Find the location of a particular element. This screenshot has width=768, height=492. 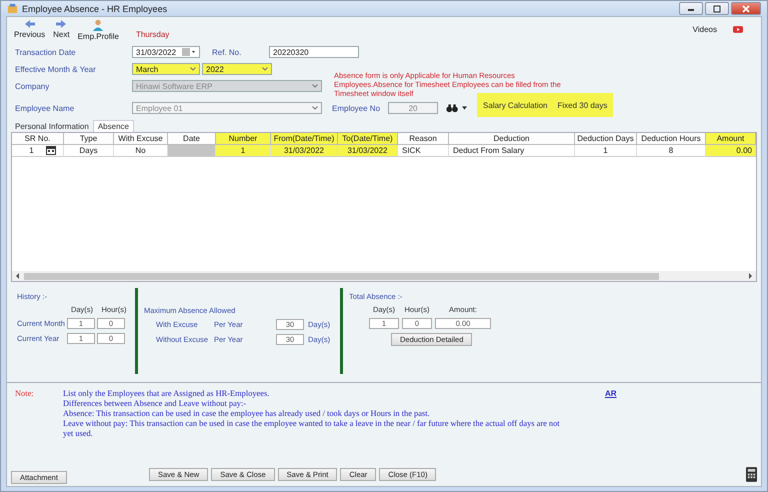

app-icon is located at coordinates (12, 8).